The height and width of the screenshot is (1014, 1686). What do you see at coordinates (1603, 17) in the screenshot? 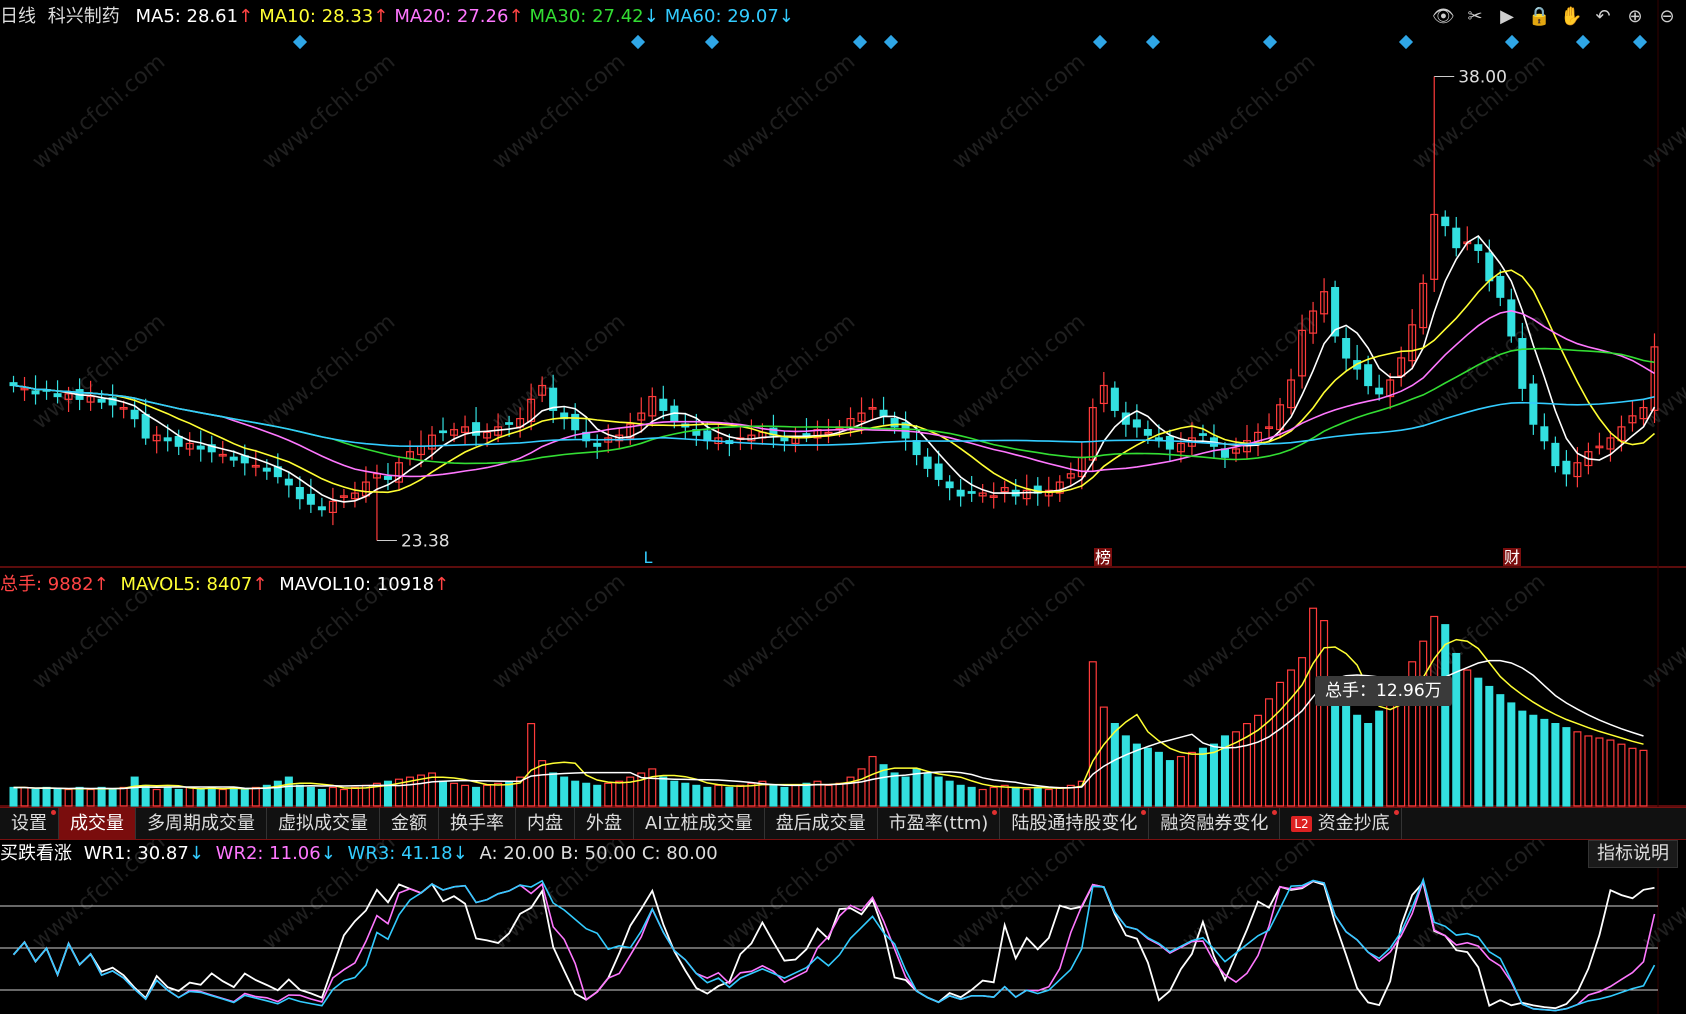
I see `undo-icon: ↶` at bounding box center [1603, 17].